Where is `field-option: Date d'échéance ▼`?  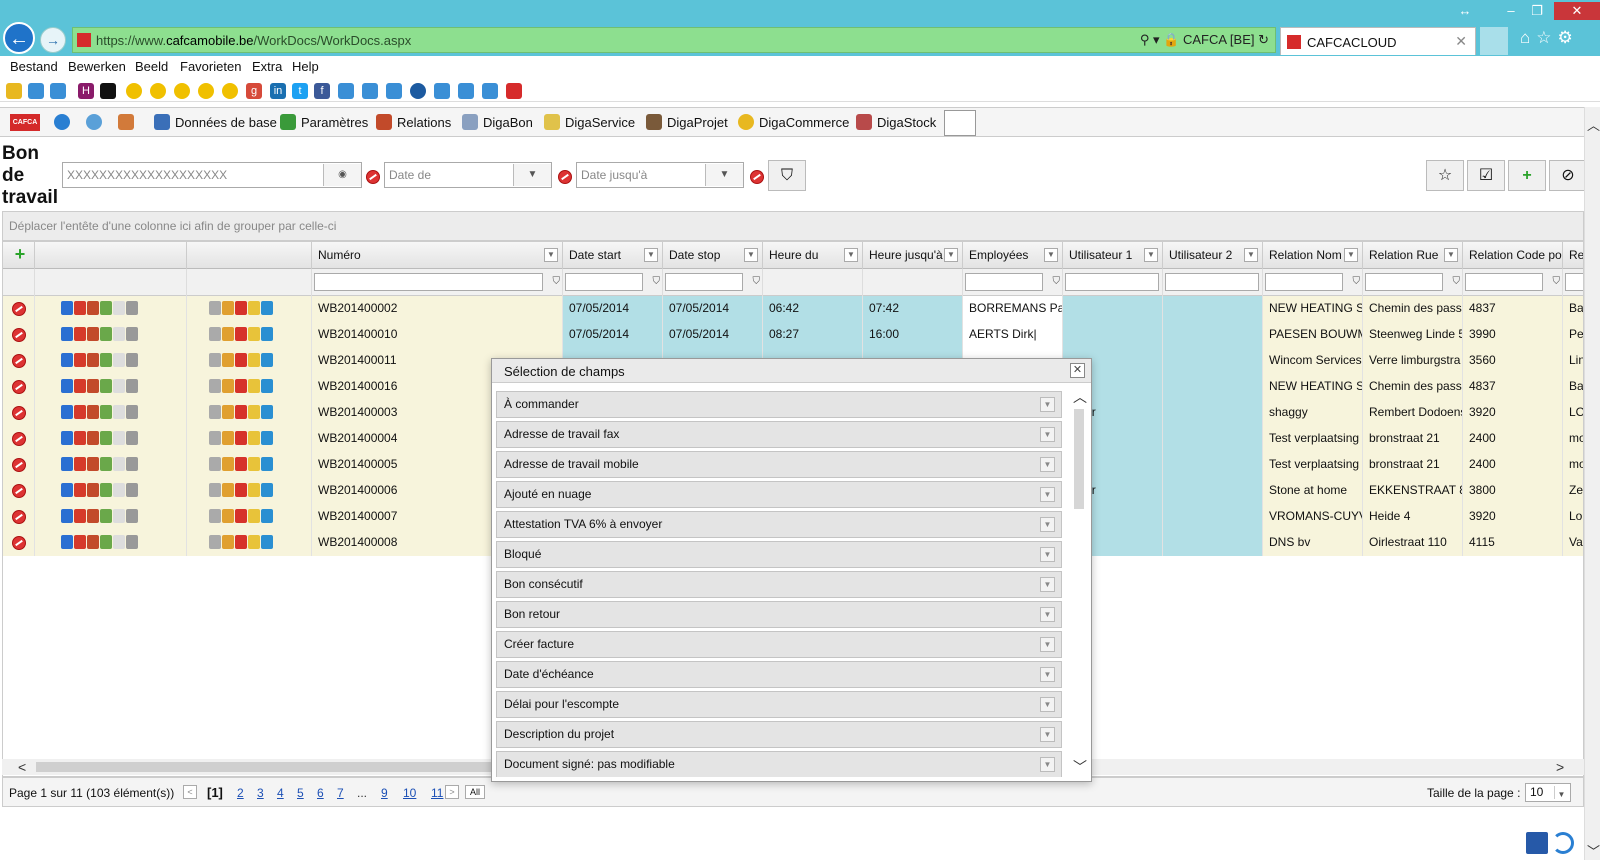
field-option: Date d'échéance ▼ is located at coordinates (779, 674).